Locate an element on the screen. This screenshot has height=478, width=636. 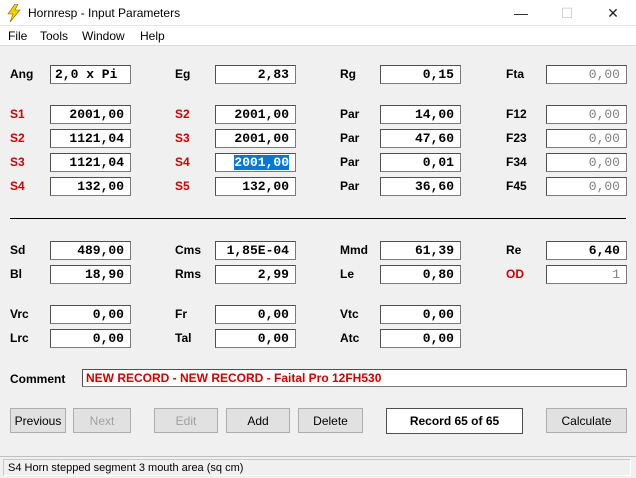
label-sd: Sd is located at coordinates (18, 250).